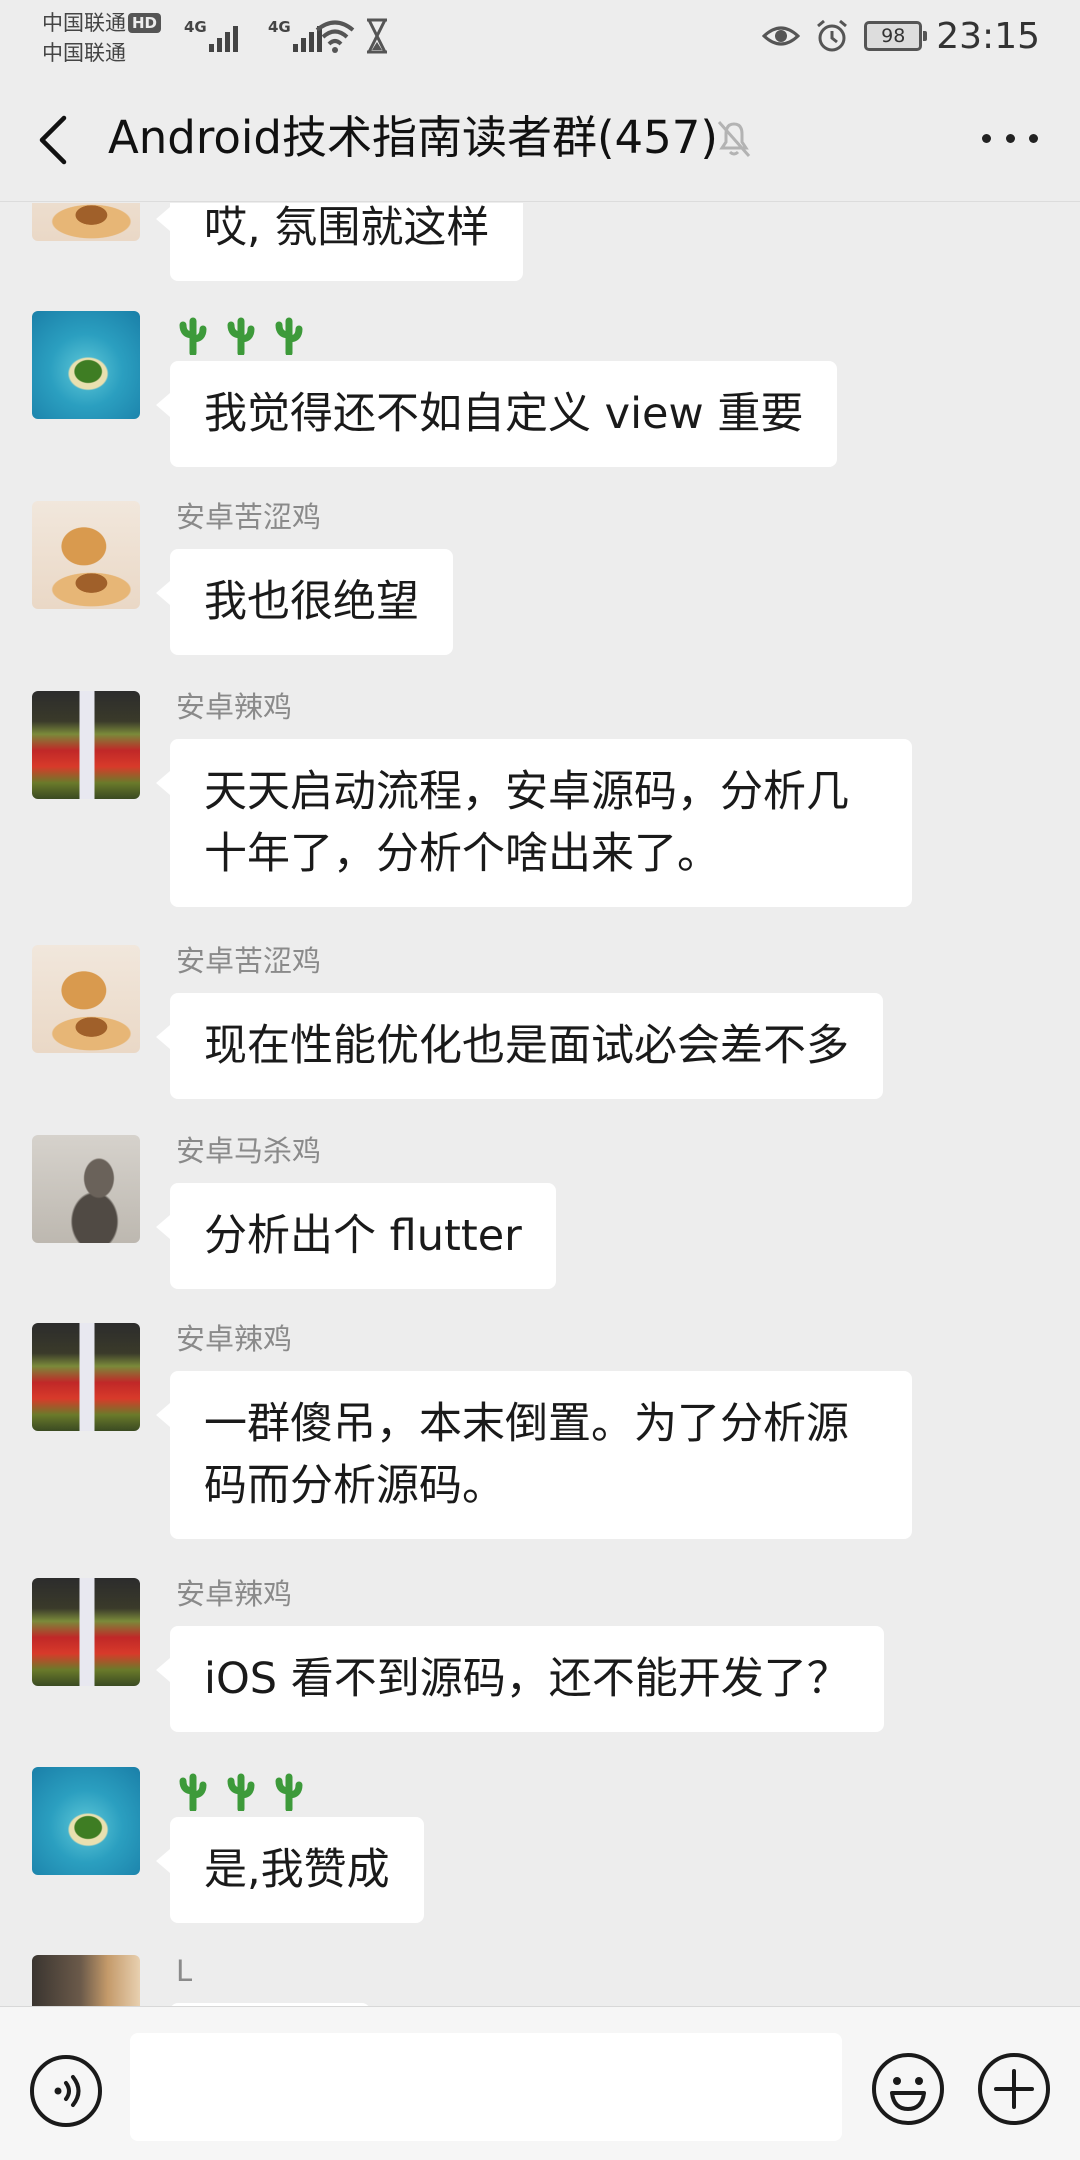 This screenshot has width=1080, height=2160. I want to click on back-arrow-icon, so click(55, 140).